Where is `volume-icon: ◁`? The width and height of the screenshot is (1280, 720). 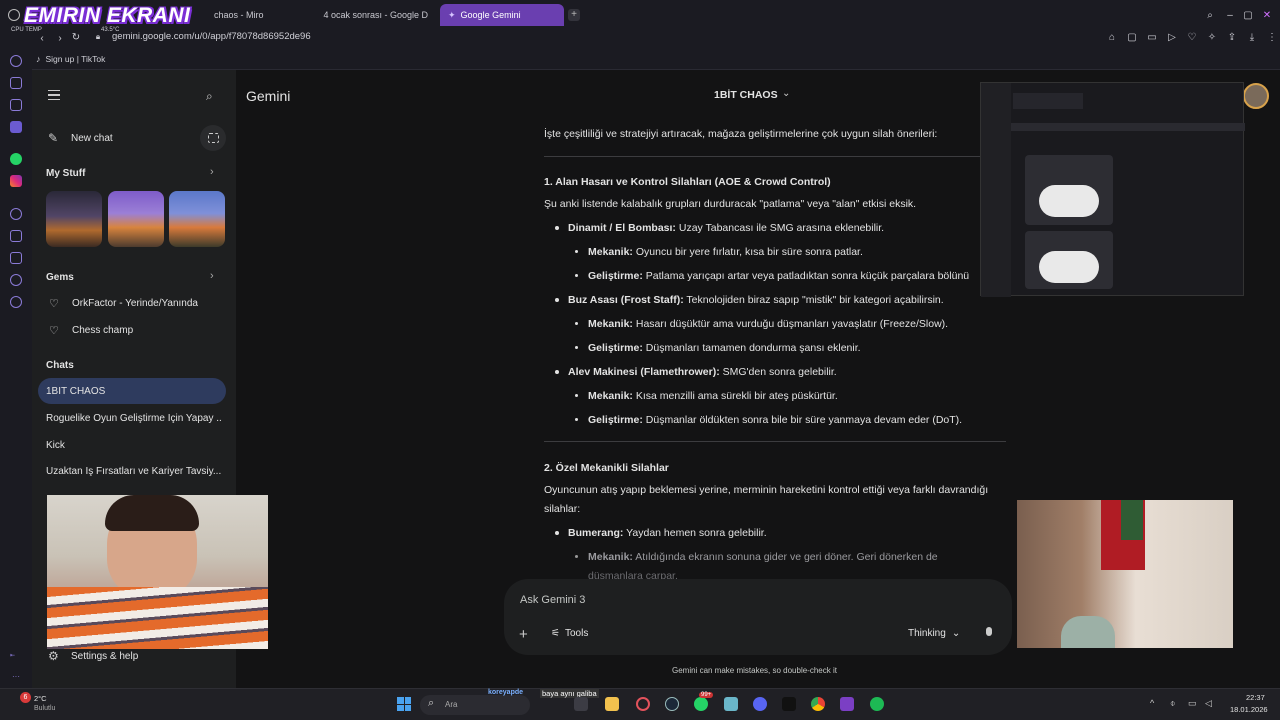 volume-icon: ◁ is located at coordinates (1208, 703).